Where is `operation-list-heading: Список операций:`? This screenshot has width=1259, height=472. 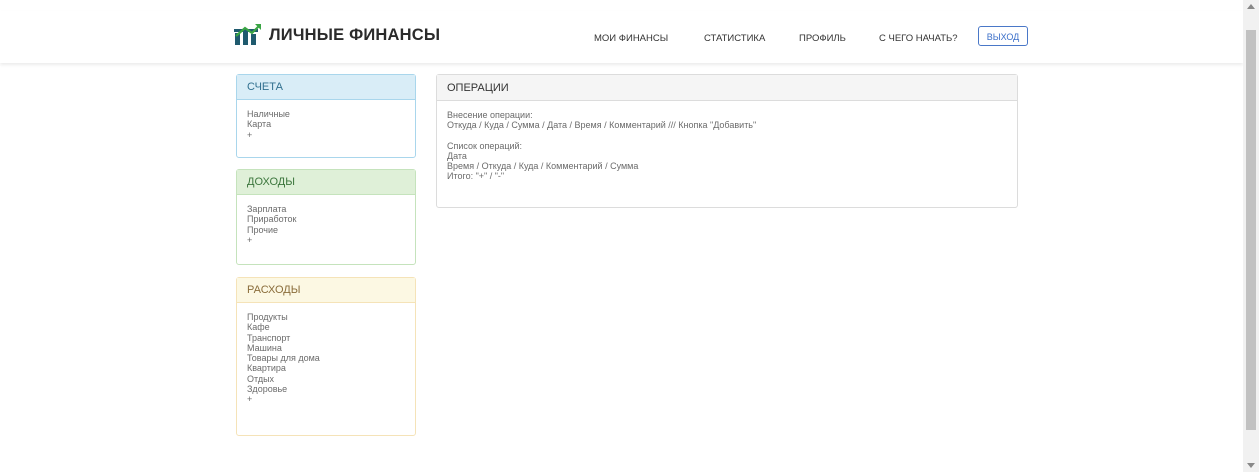
operation-list-heading: Список операций: is located at coordinates (485, 145).